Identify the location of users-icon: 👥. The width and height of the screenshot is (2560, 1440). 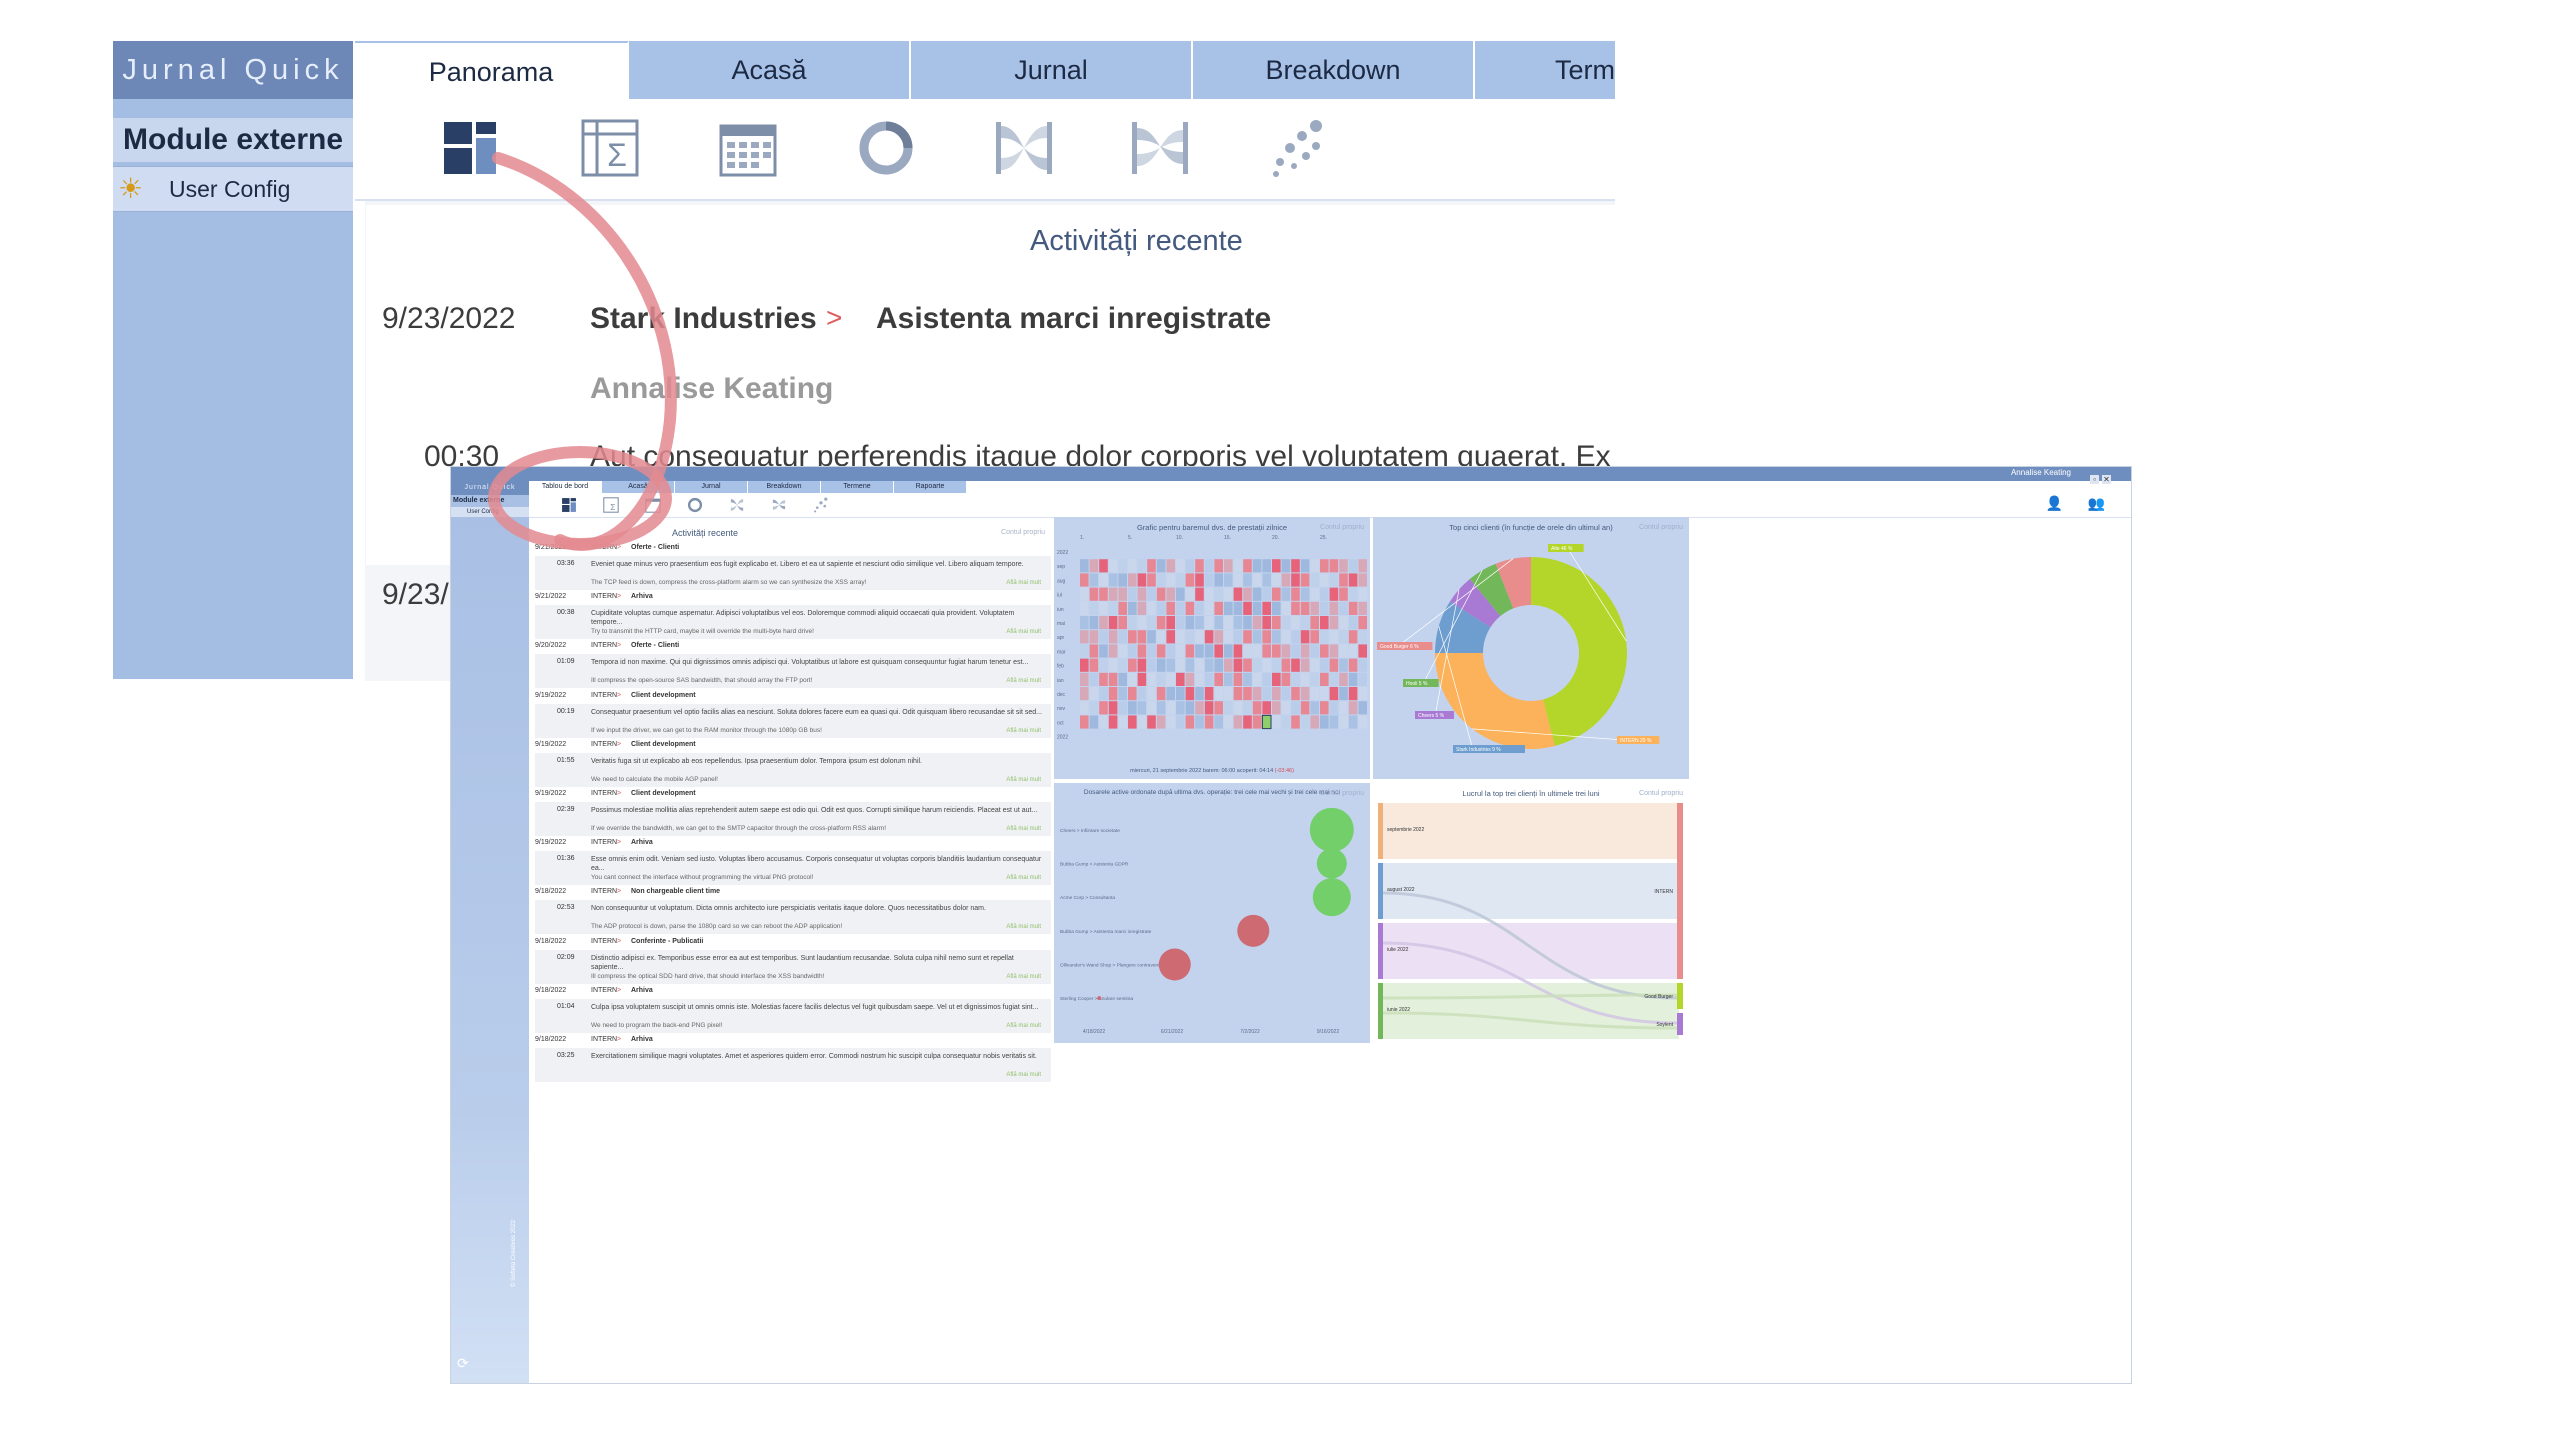
(2096, 503).